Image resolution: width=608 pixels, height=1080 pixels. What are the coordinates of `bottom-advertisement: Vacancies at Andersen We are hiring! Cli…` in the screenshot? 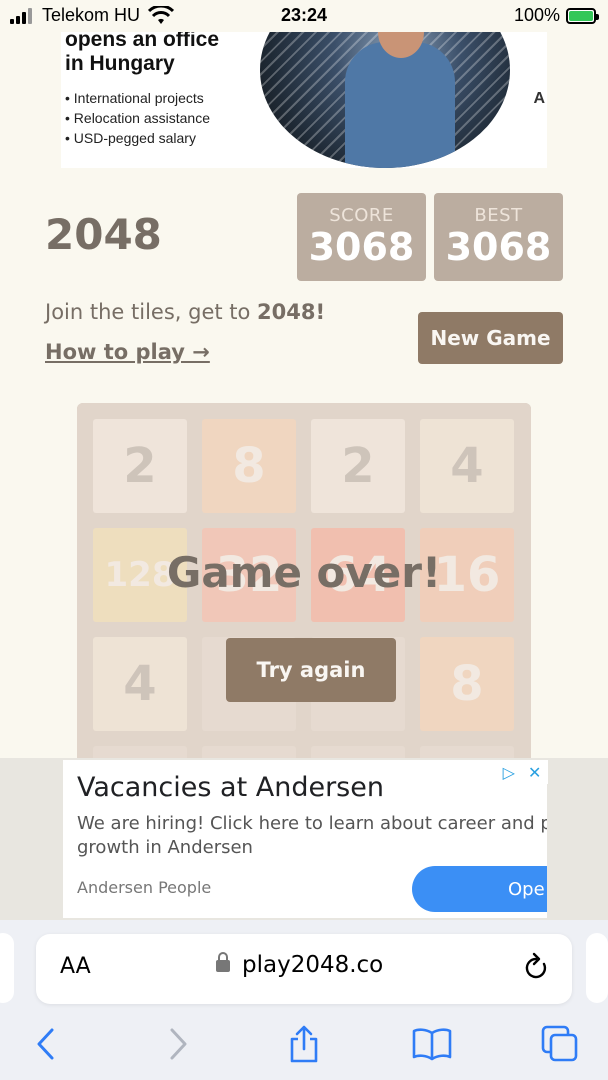 It's located at (305, 839).